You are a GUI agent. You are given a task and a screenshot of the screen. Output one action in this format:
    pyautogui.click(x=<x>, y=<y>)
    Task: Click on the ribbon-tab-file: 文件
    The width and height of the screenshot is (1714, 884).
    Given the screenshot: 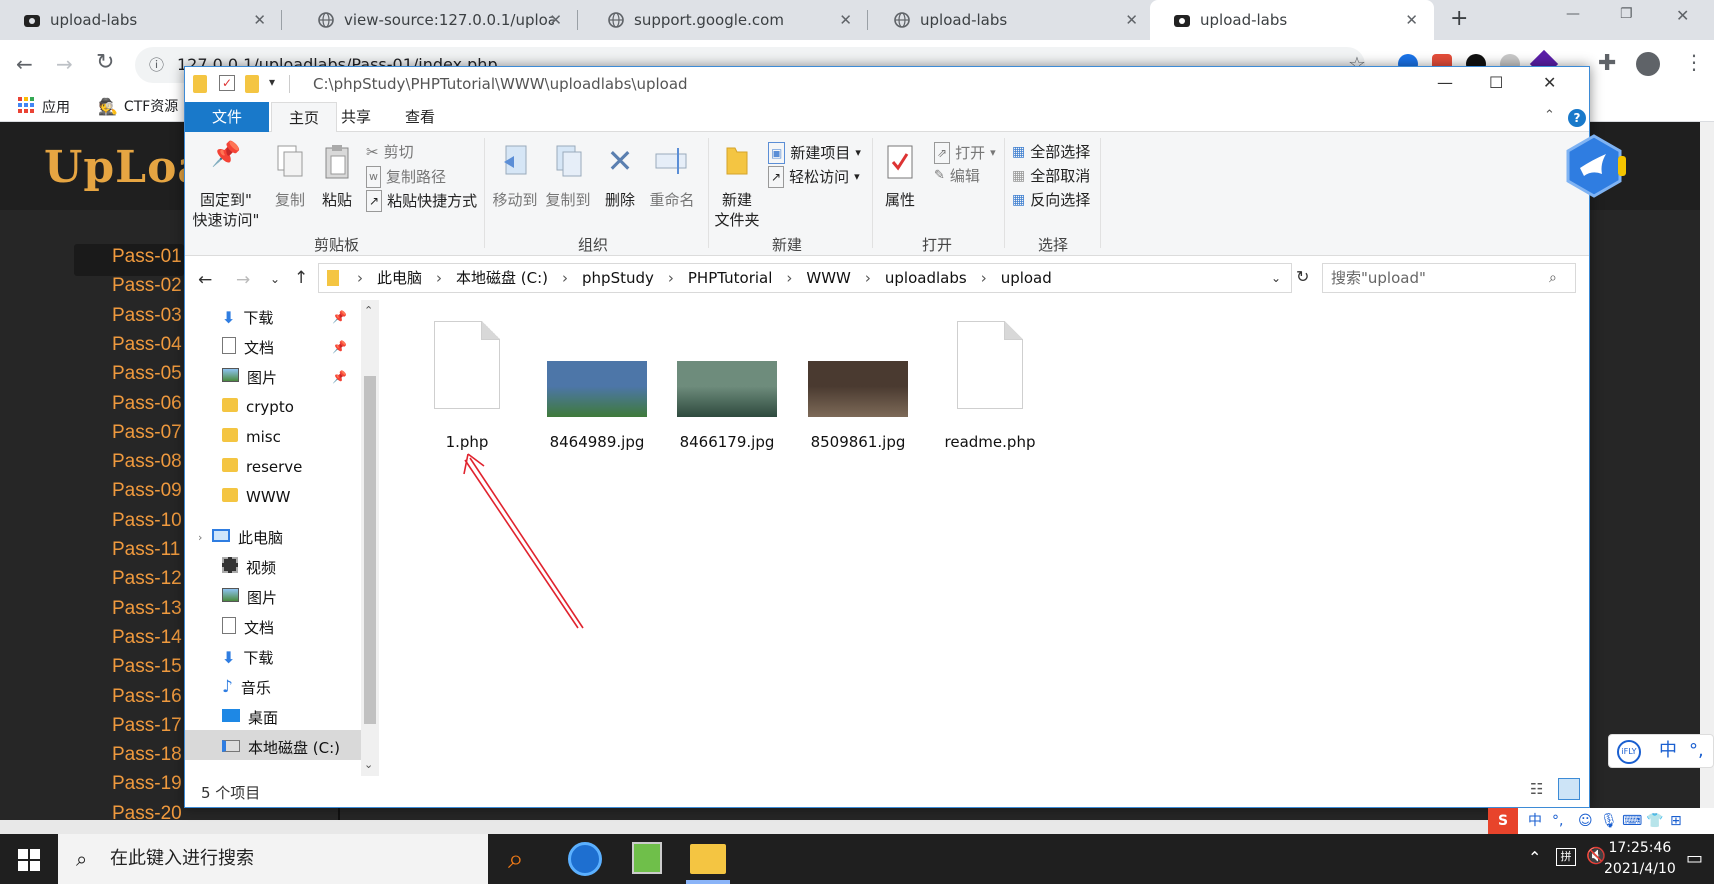 What is the action you would take?
    pyautogui.click(x=227, y=117)
    